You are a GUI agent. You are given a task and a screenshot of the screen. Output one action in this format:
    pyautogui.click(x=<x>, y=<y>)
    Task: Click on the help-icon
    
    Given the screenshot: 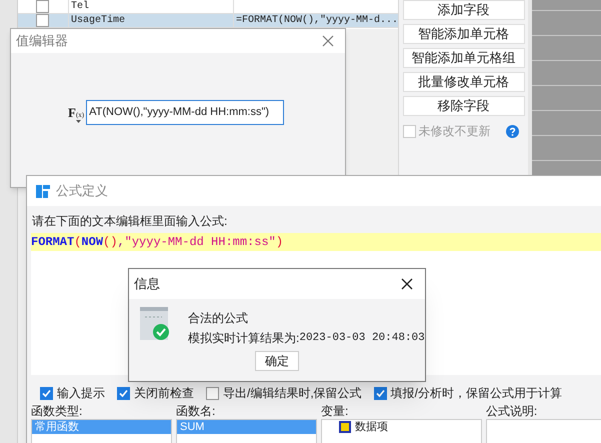 What is the action you would take?
    pyautogui.click(x=512, y=131)
    